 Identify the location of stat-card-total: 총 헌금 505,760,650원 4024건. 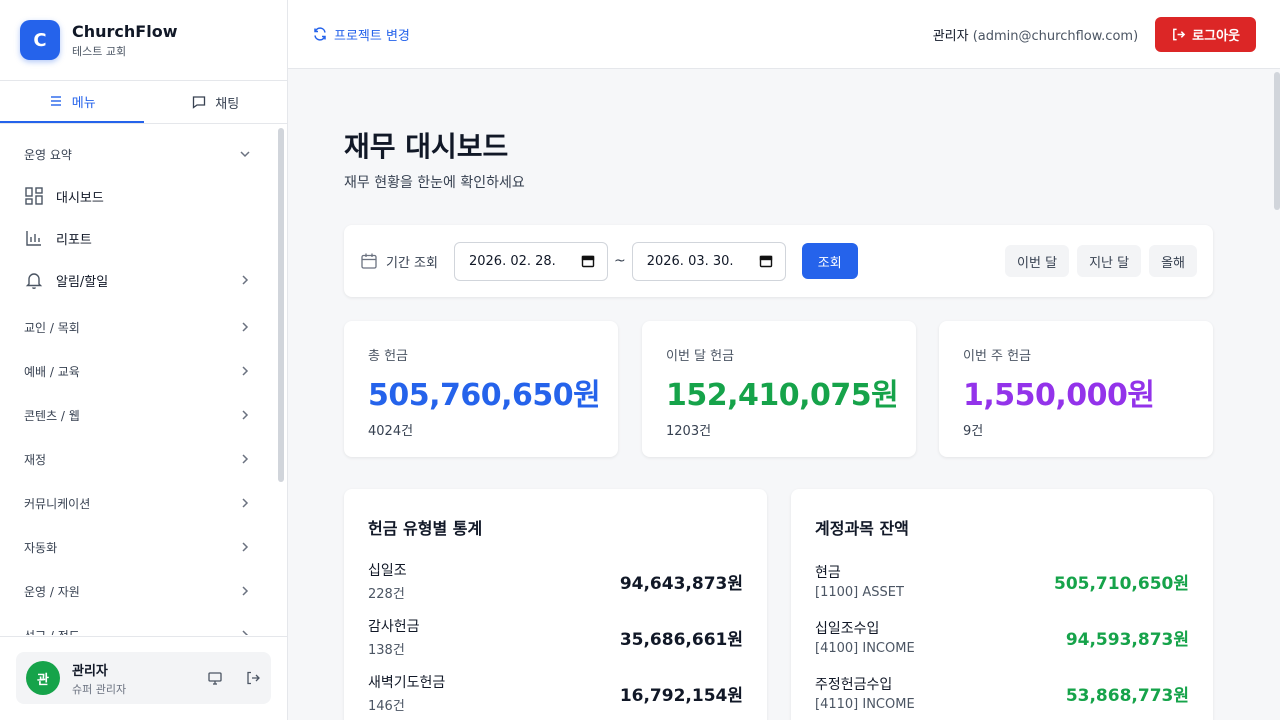
(481, 389).